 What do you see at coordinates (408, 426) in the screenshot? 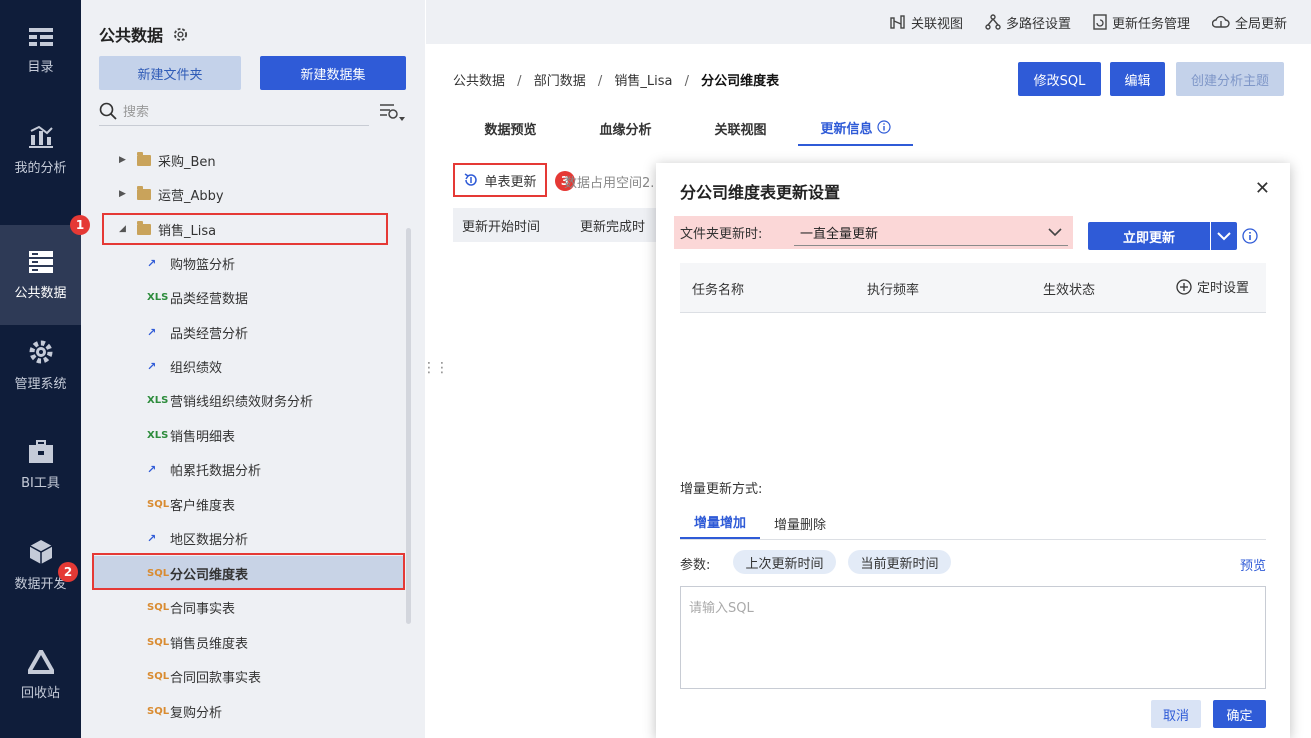
I see `tree-scrollbar` at bounding box center [408, 426].